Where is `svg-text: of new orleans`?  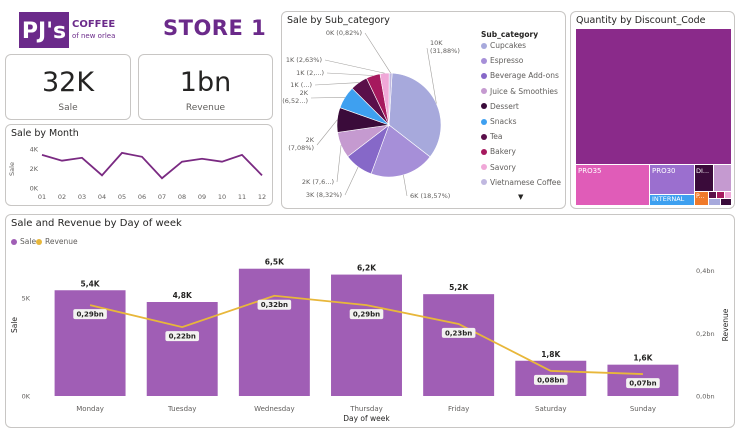
svg-text: of new orleans is located at coordinates (94, 36).